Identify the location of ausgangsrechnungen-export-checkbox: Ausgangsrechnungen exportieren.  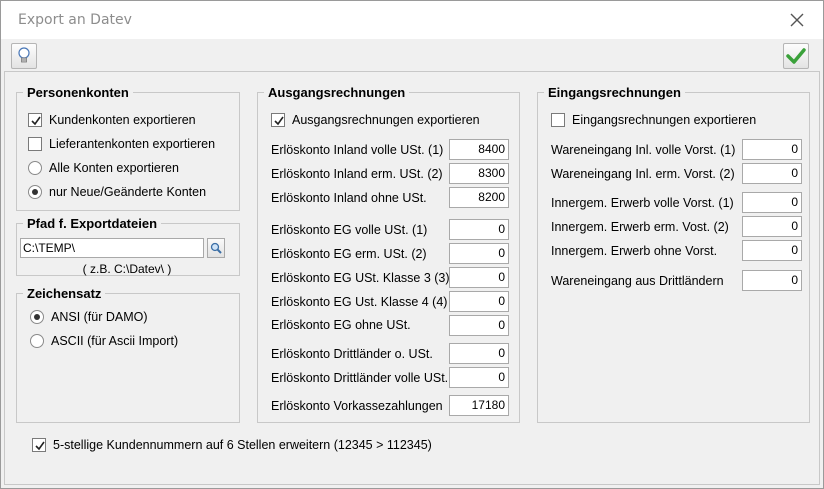
(375, 120).